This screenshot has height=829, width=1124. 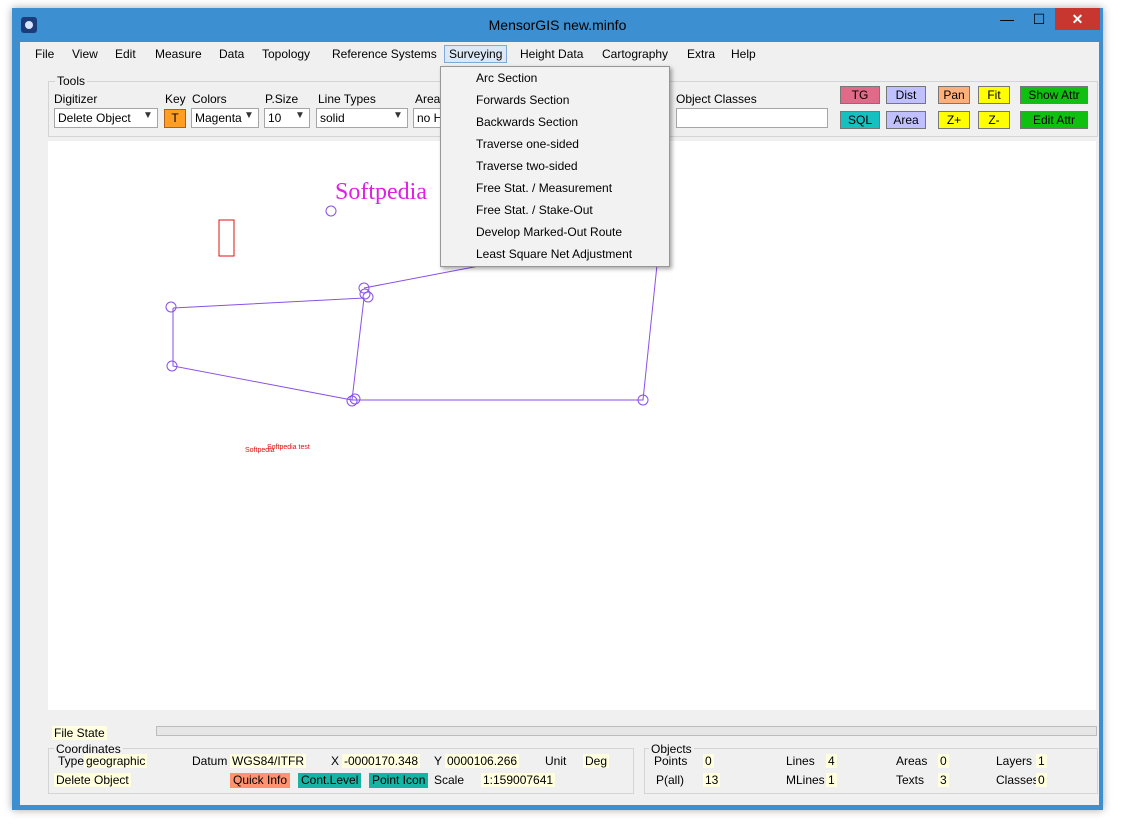 What do you see at coordinates (125, 54) in the screenshot?
I see `menu-edit: Edit` at bounding box center [125, 54].